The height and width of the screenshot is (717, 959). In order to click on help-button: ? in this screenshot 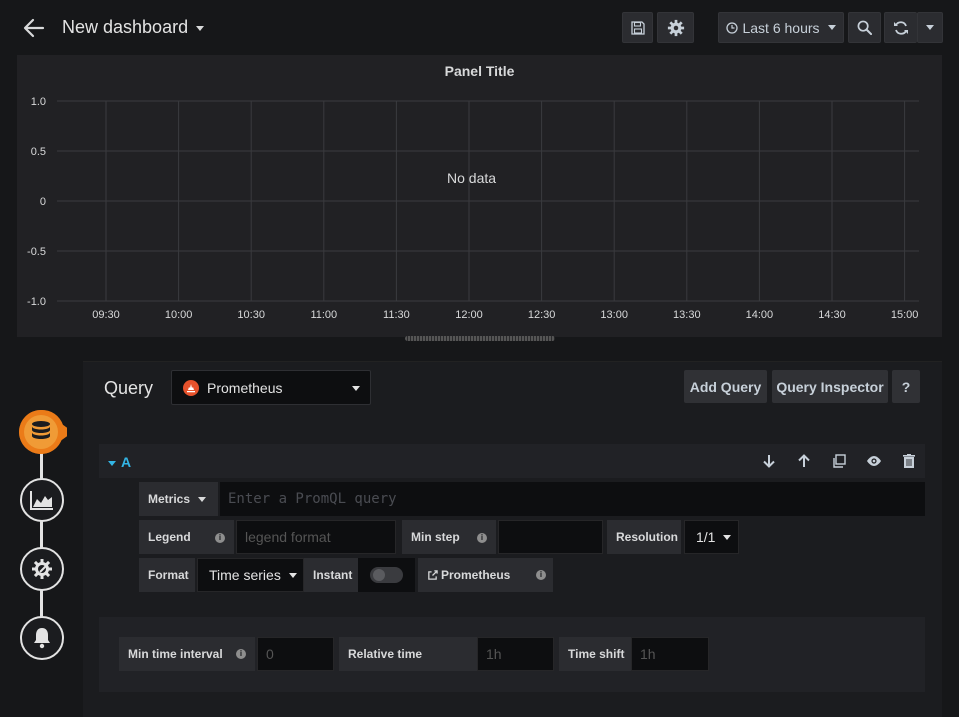, I will do `click(906, 386)`.